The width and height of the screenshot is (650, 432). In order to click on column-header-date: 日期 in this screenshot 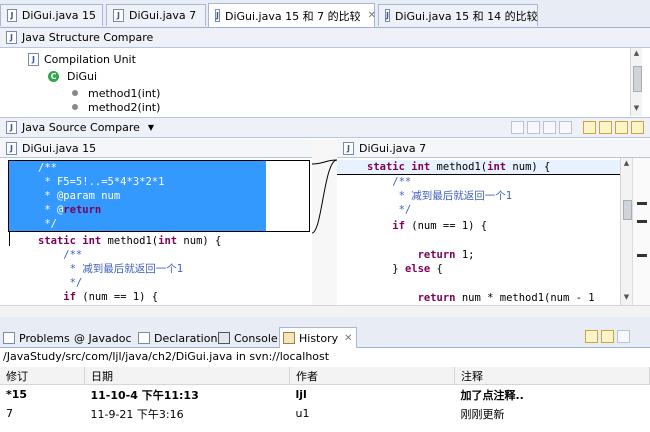, I will do `click(187, 376)`.